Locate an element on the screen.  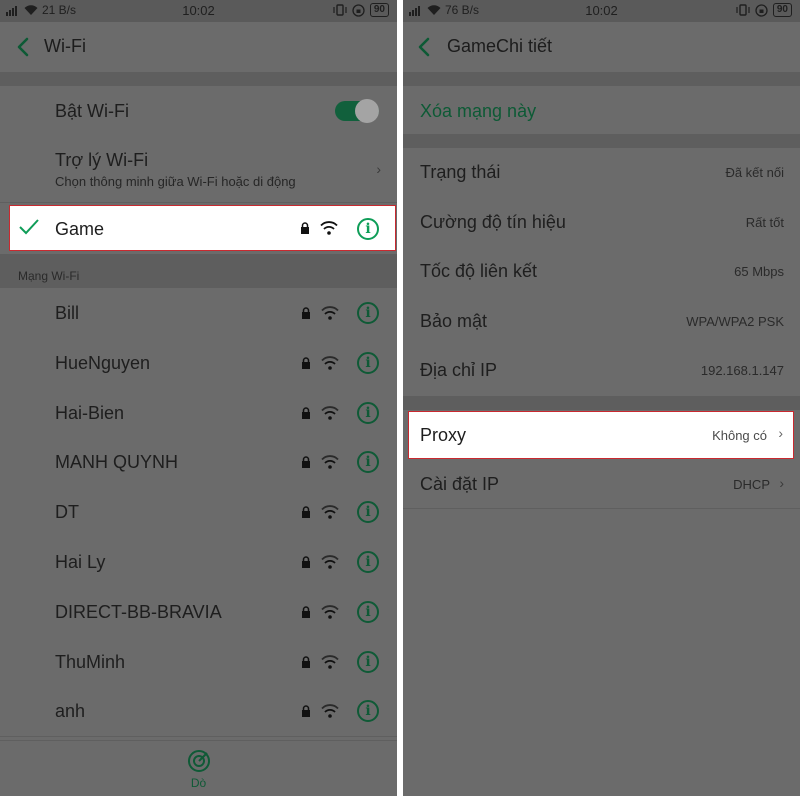
page-title: GameChi tiết is located at coordinates (500, 46).